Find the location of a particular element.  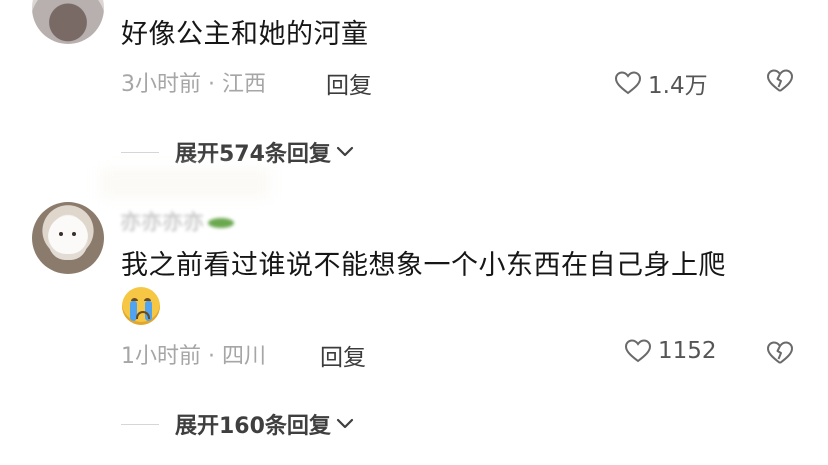

username-text: 亦亦亦亦 is located at coordinates (162, 222).